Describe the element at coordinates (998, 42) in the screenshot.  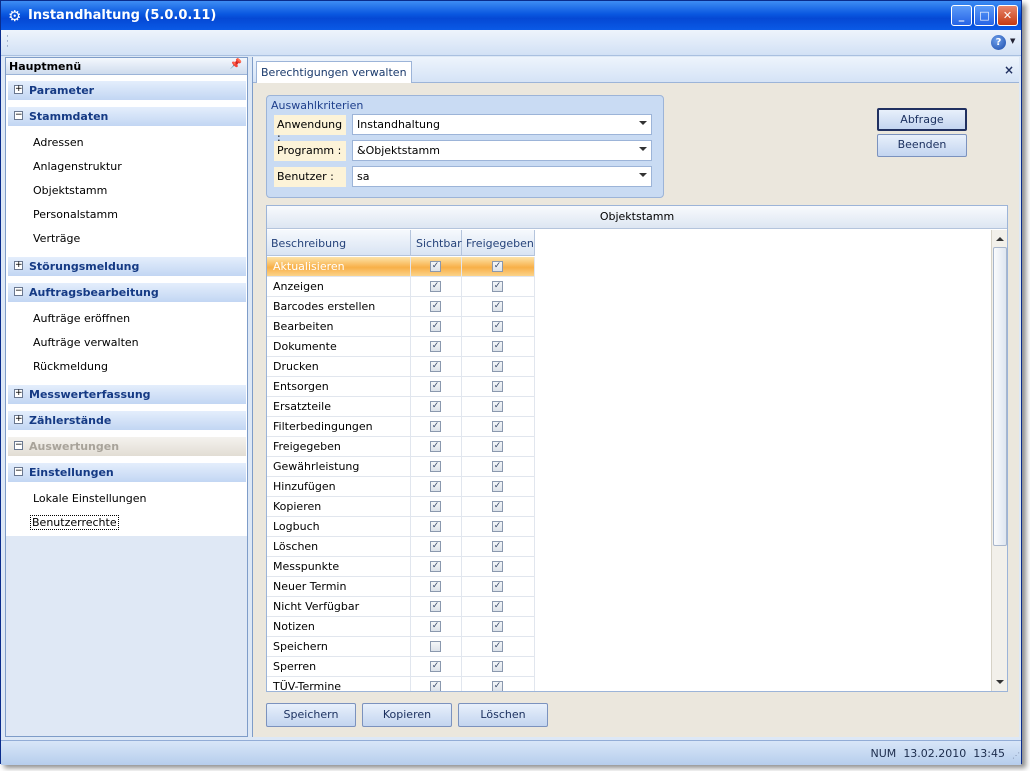
I see `help-icon: ?` at that location.